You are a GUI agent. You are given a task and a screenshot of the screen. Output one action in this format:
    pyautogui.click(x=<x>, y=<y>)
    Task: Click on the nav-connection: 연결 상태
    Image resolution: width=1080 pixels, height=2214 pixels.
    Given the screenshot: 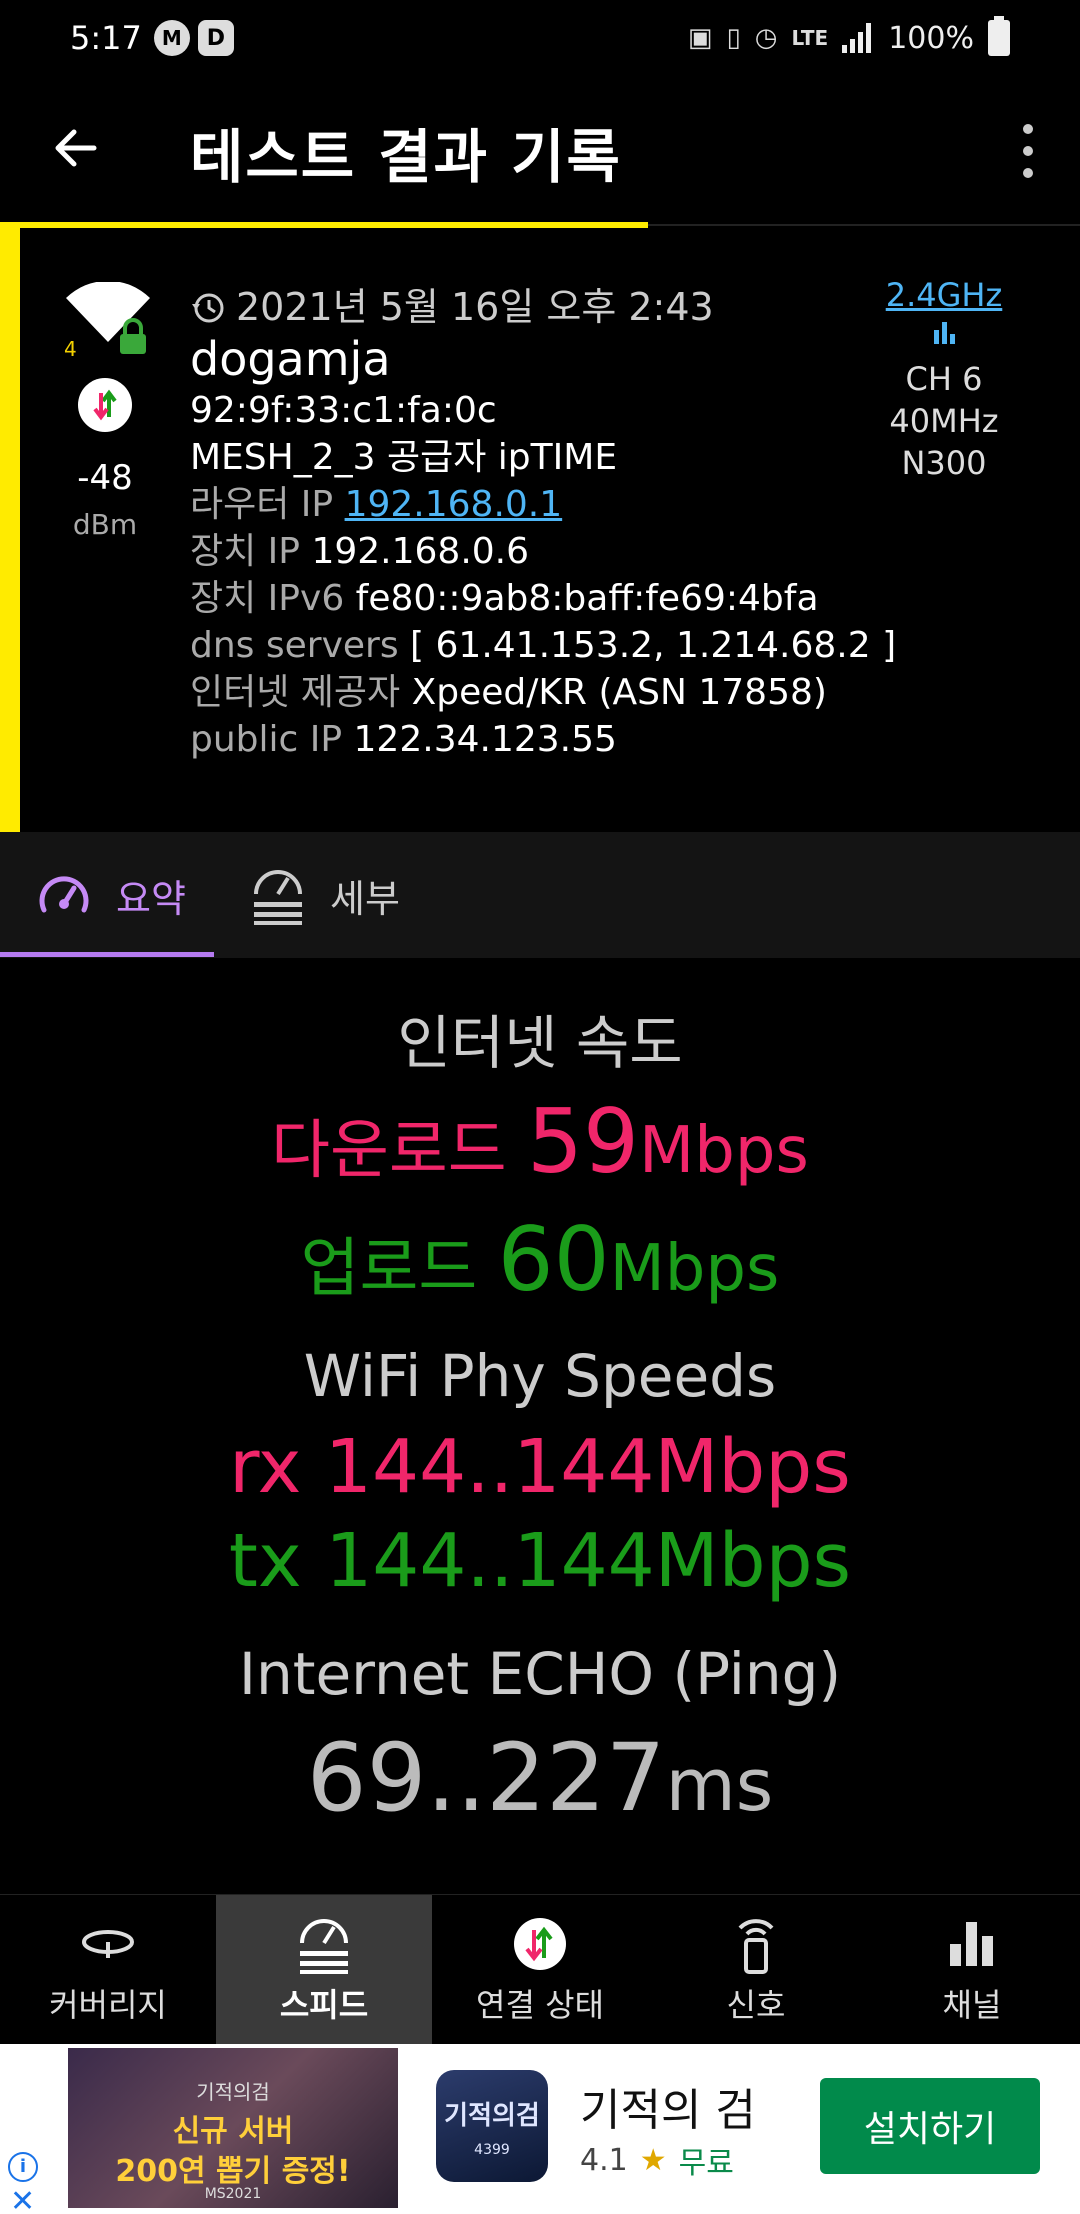 What is the action you would take?
    pyautogui.click(x=540, y=1970)
    